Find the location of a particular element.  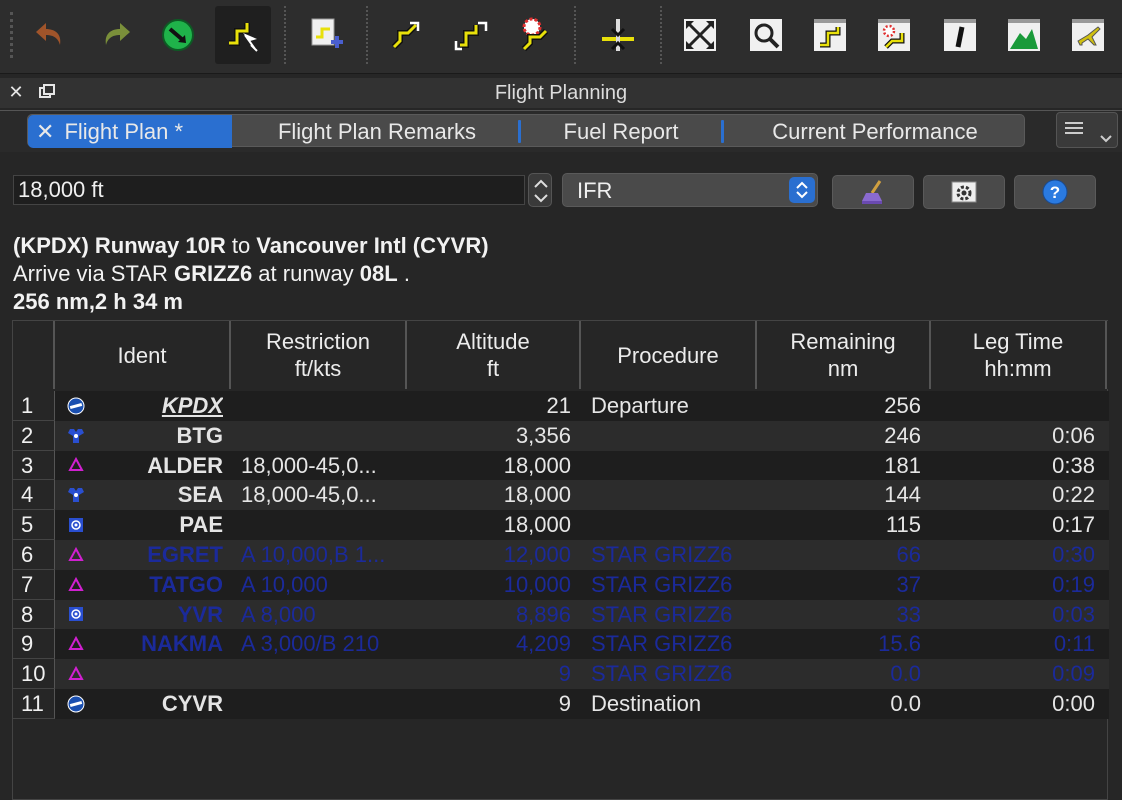

header-remaining: Remaining nm is located at coordinates (844, 355).